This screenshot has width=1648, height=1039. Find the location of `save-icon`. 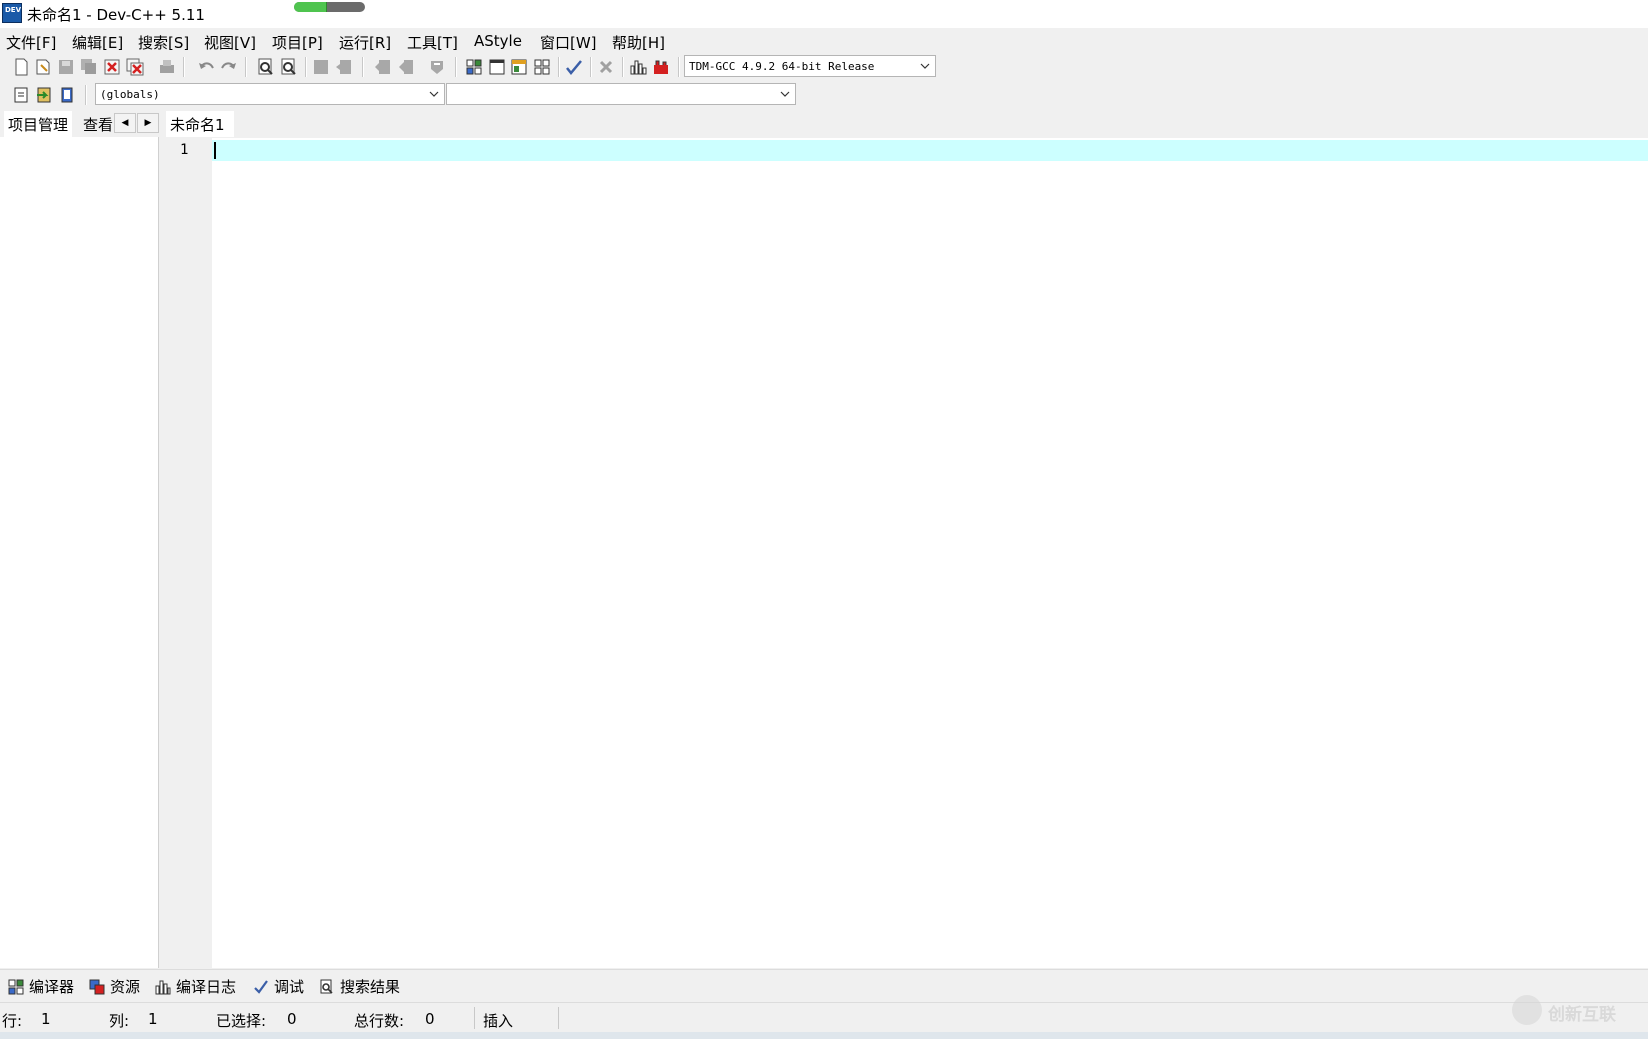

save-icon is located at coordinates (66, 67).